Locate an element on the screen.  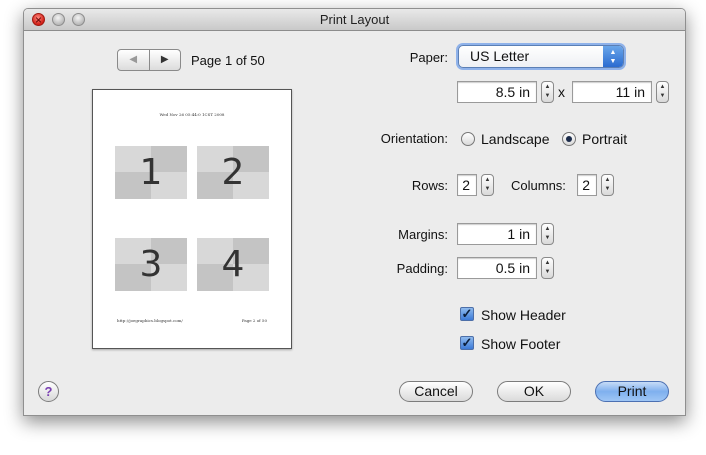
title-bar: Print Layout is located at coordinates (354, 20).